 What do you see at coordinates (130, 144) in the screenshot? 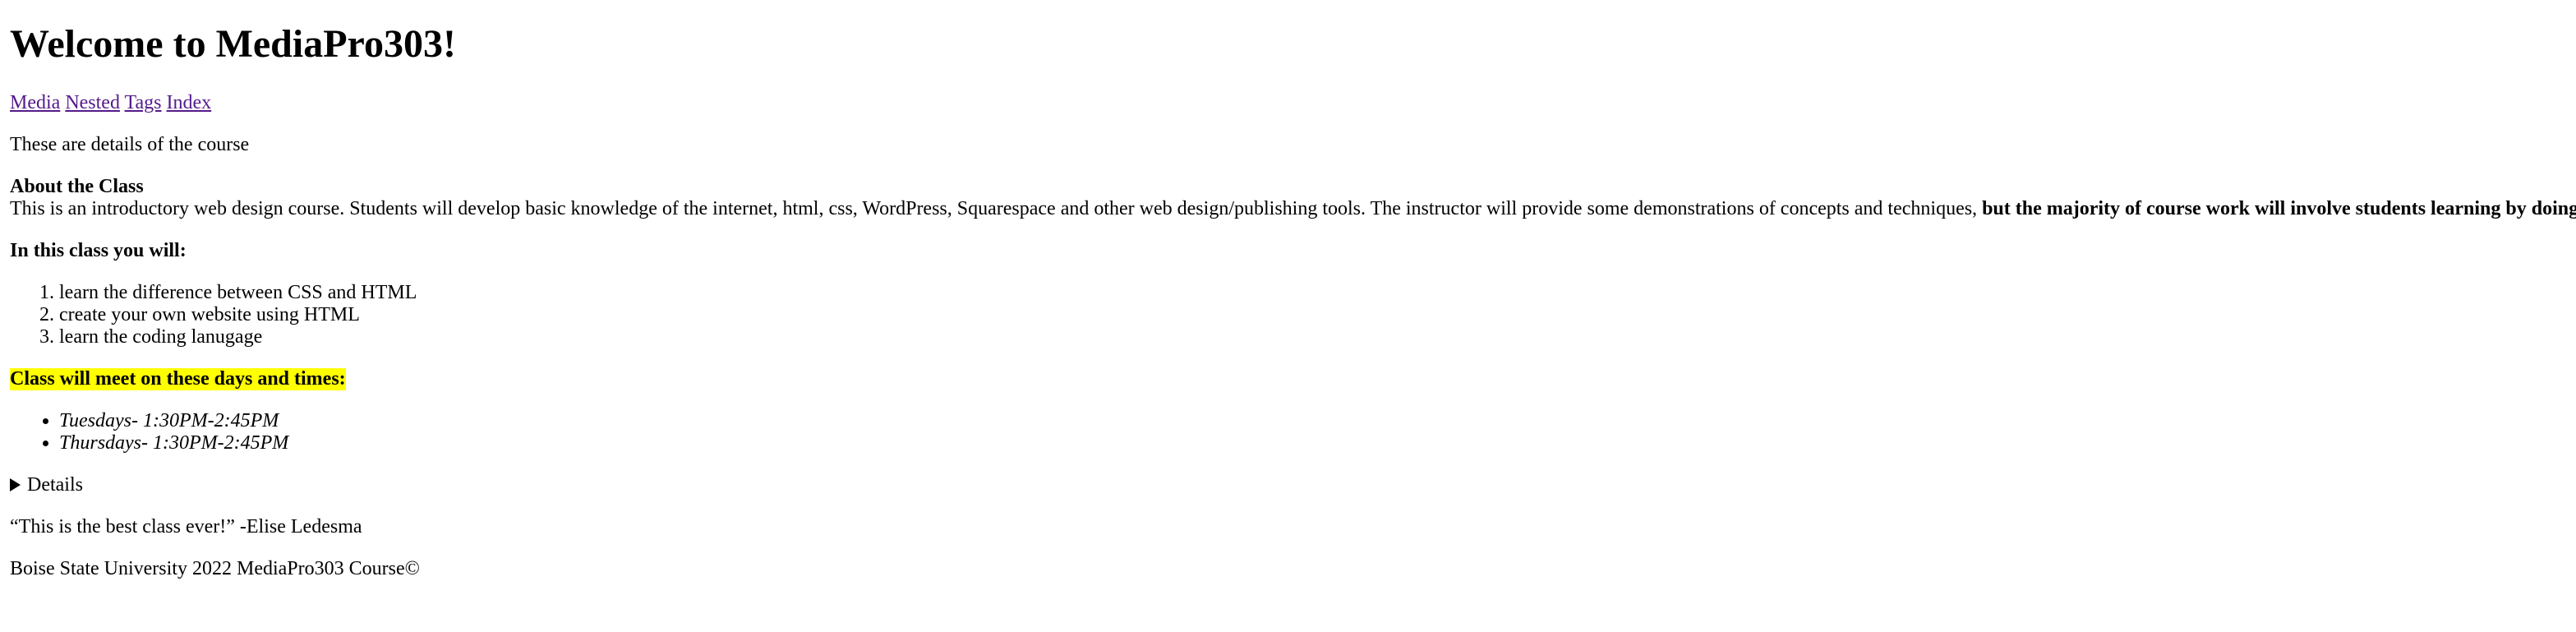
I see `course-details-text: These are details of the course` at bounding box center [130, 144].